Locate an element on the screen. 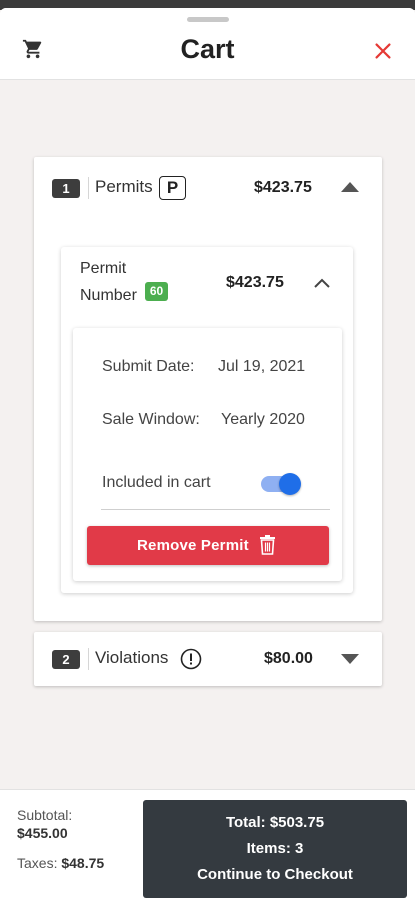 The height and width of the screenshot is (900, 415). permits-label: Permits is located at coordinates (124, 186).